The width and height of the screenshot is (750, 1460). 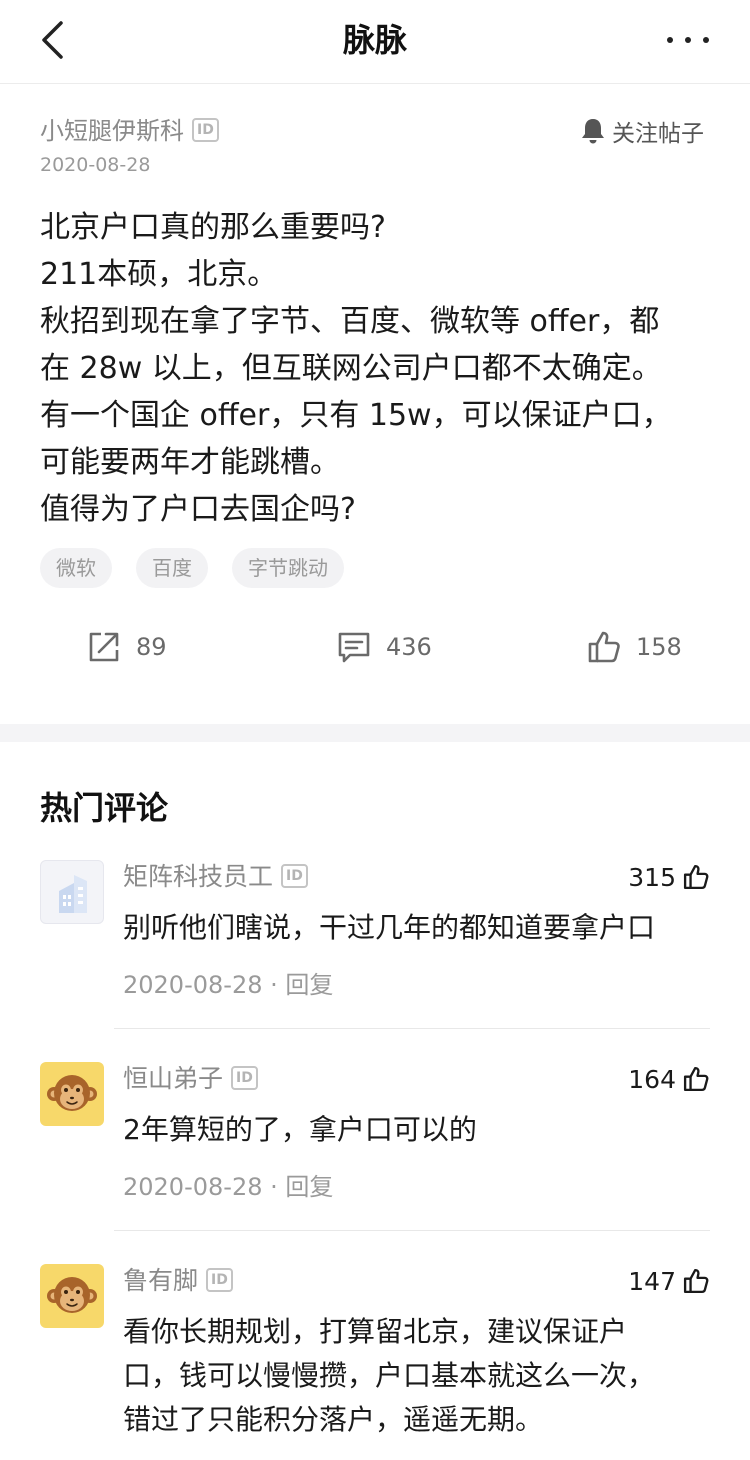 I want to click on comment-like-button: 315, so click(x=669, y=877).